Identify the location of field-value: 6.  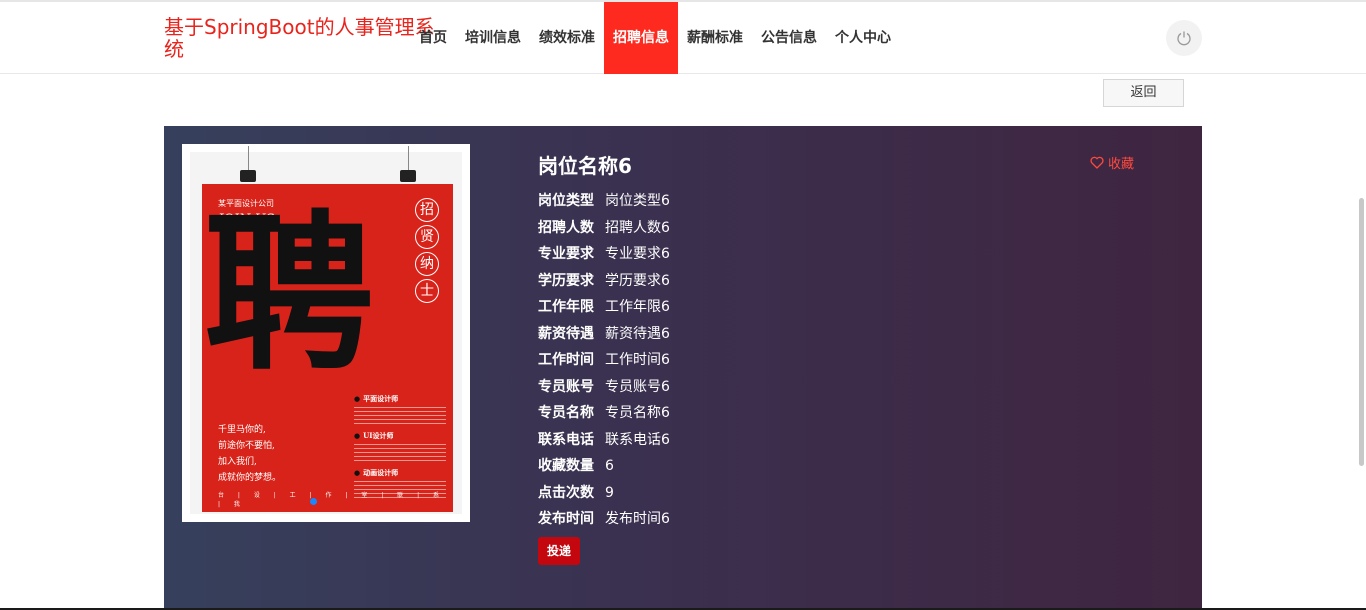
(609, 466).